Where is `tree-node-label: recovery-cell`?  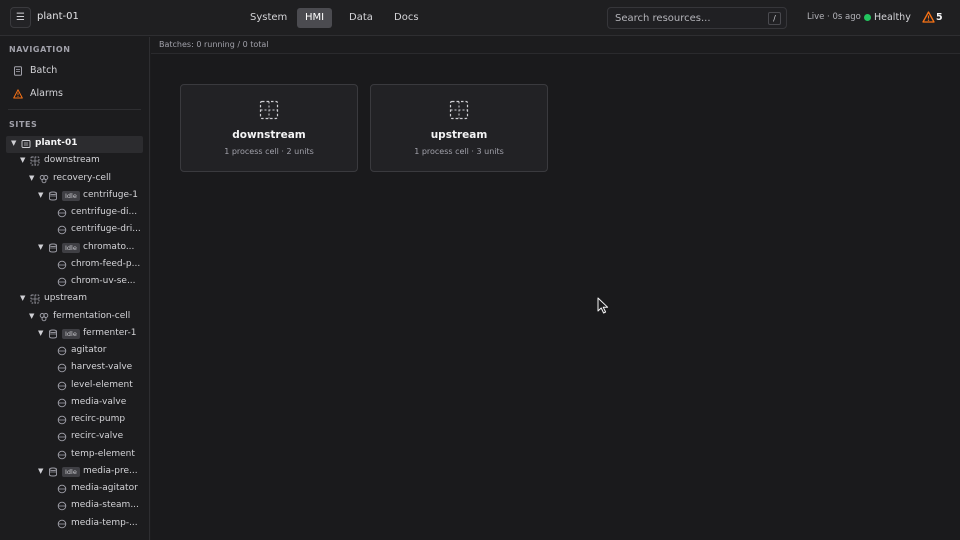
tree-node-label: recovery-cell is located at coordinates (82, 177).